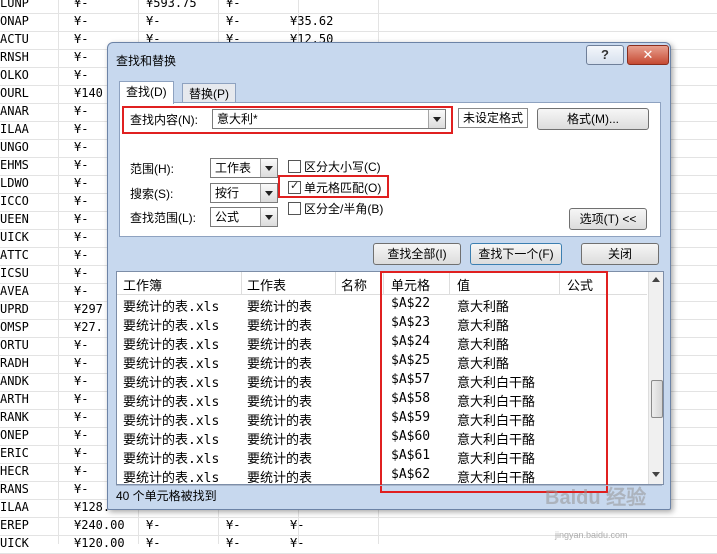 This screenshot has width=717, height=554. I want to click on highlight-cell-value-columns, so click(494, 382).